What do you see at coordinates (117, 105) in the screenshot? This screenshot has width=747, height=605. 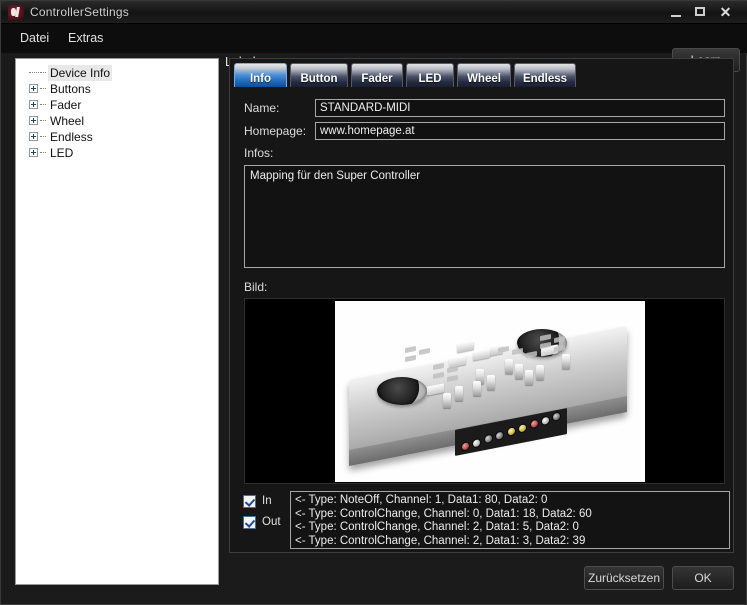 I see `tree-item-fader: Fader` at bounding box center [117, 105].